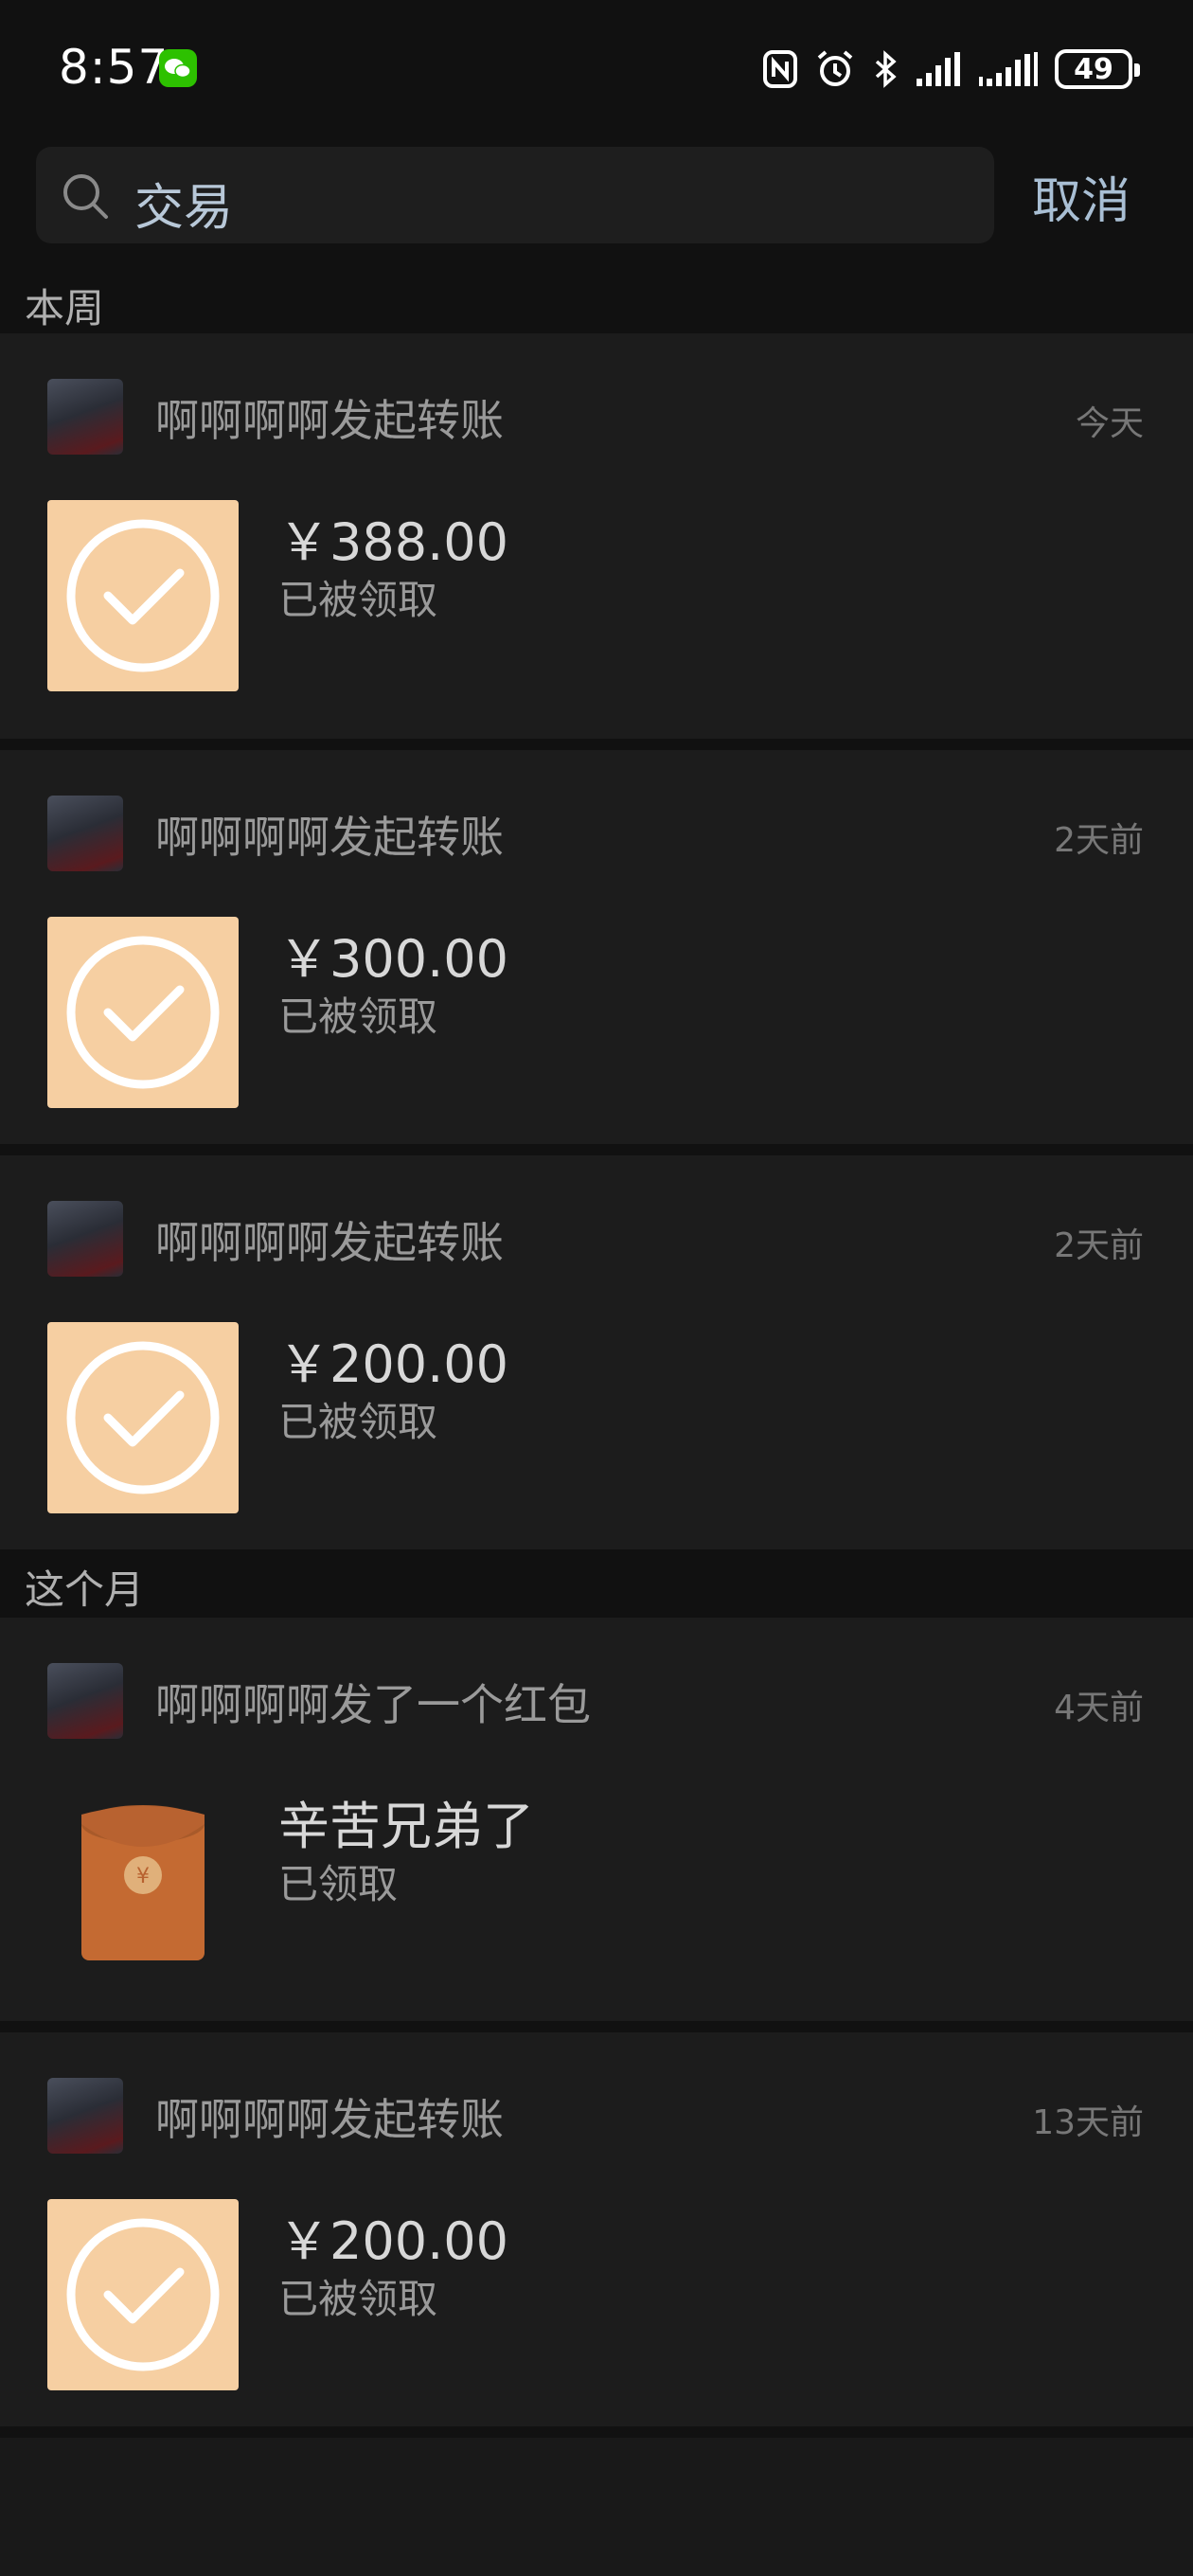  I want to click on record-message: 辛苦兄弟了, so click(406, 1826).